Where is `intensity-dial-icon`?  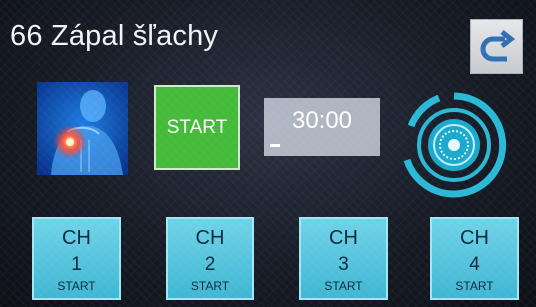
intensity-dial-icon is located at coordinates (455, 145).